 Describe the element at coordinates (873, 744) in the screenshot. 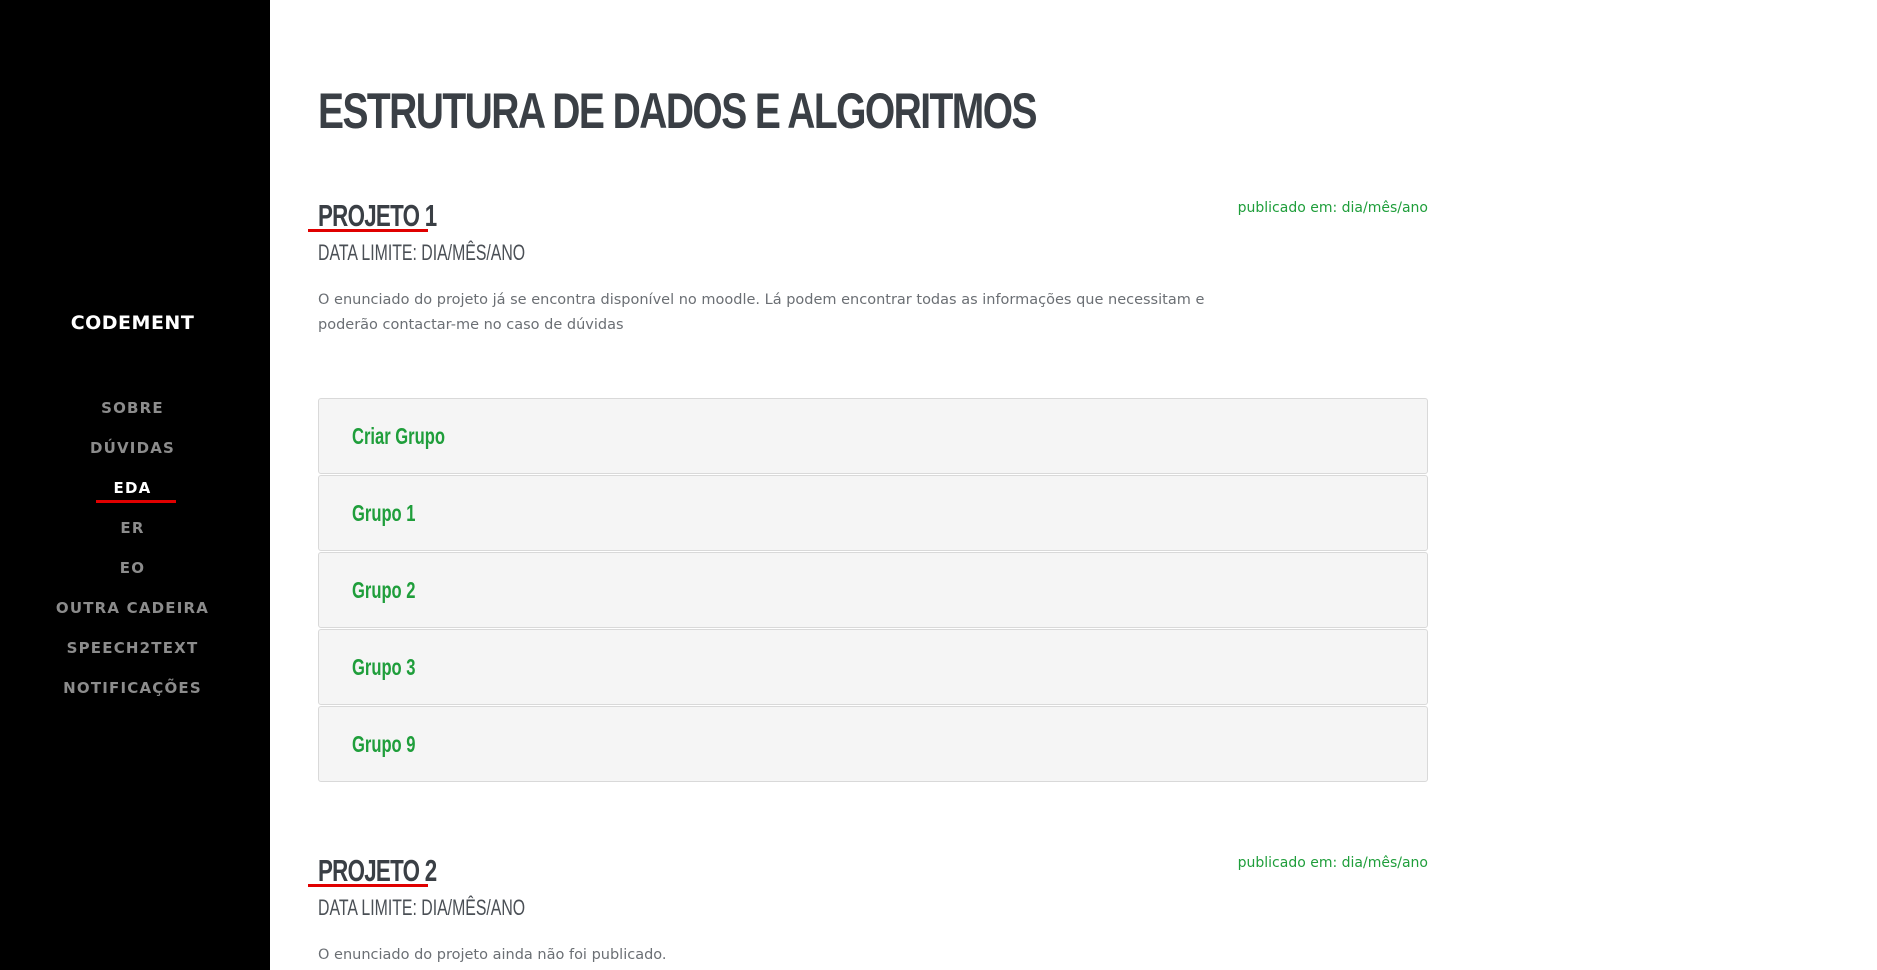

I see `group-item: Grupo 9` at that location.